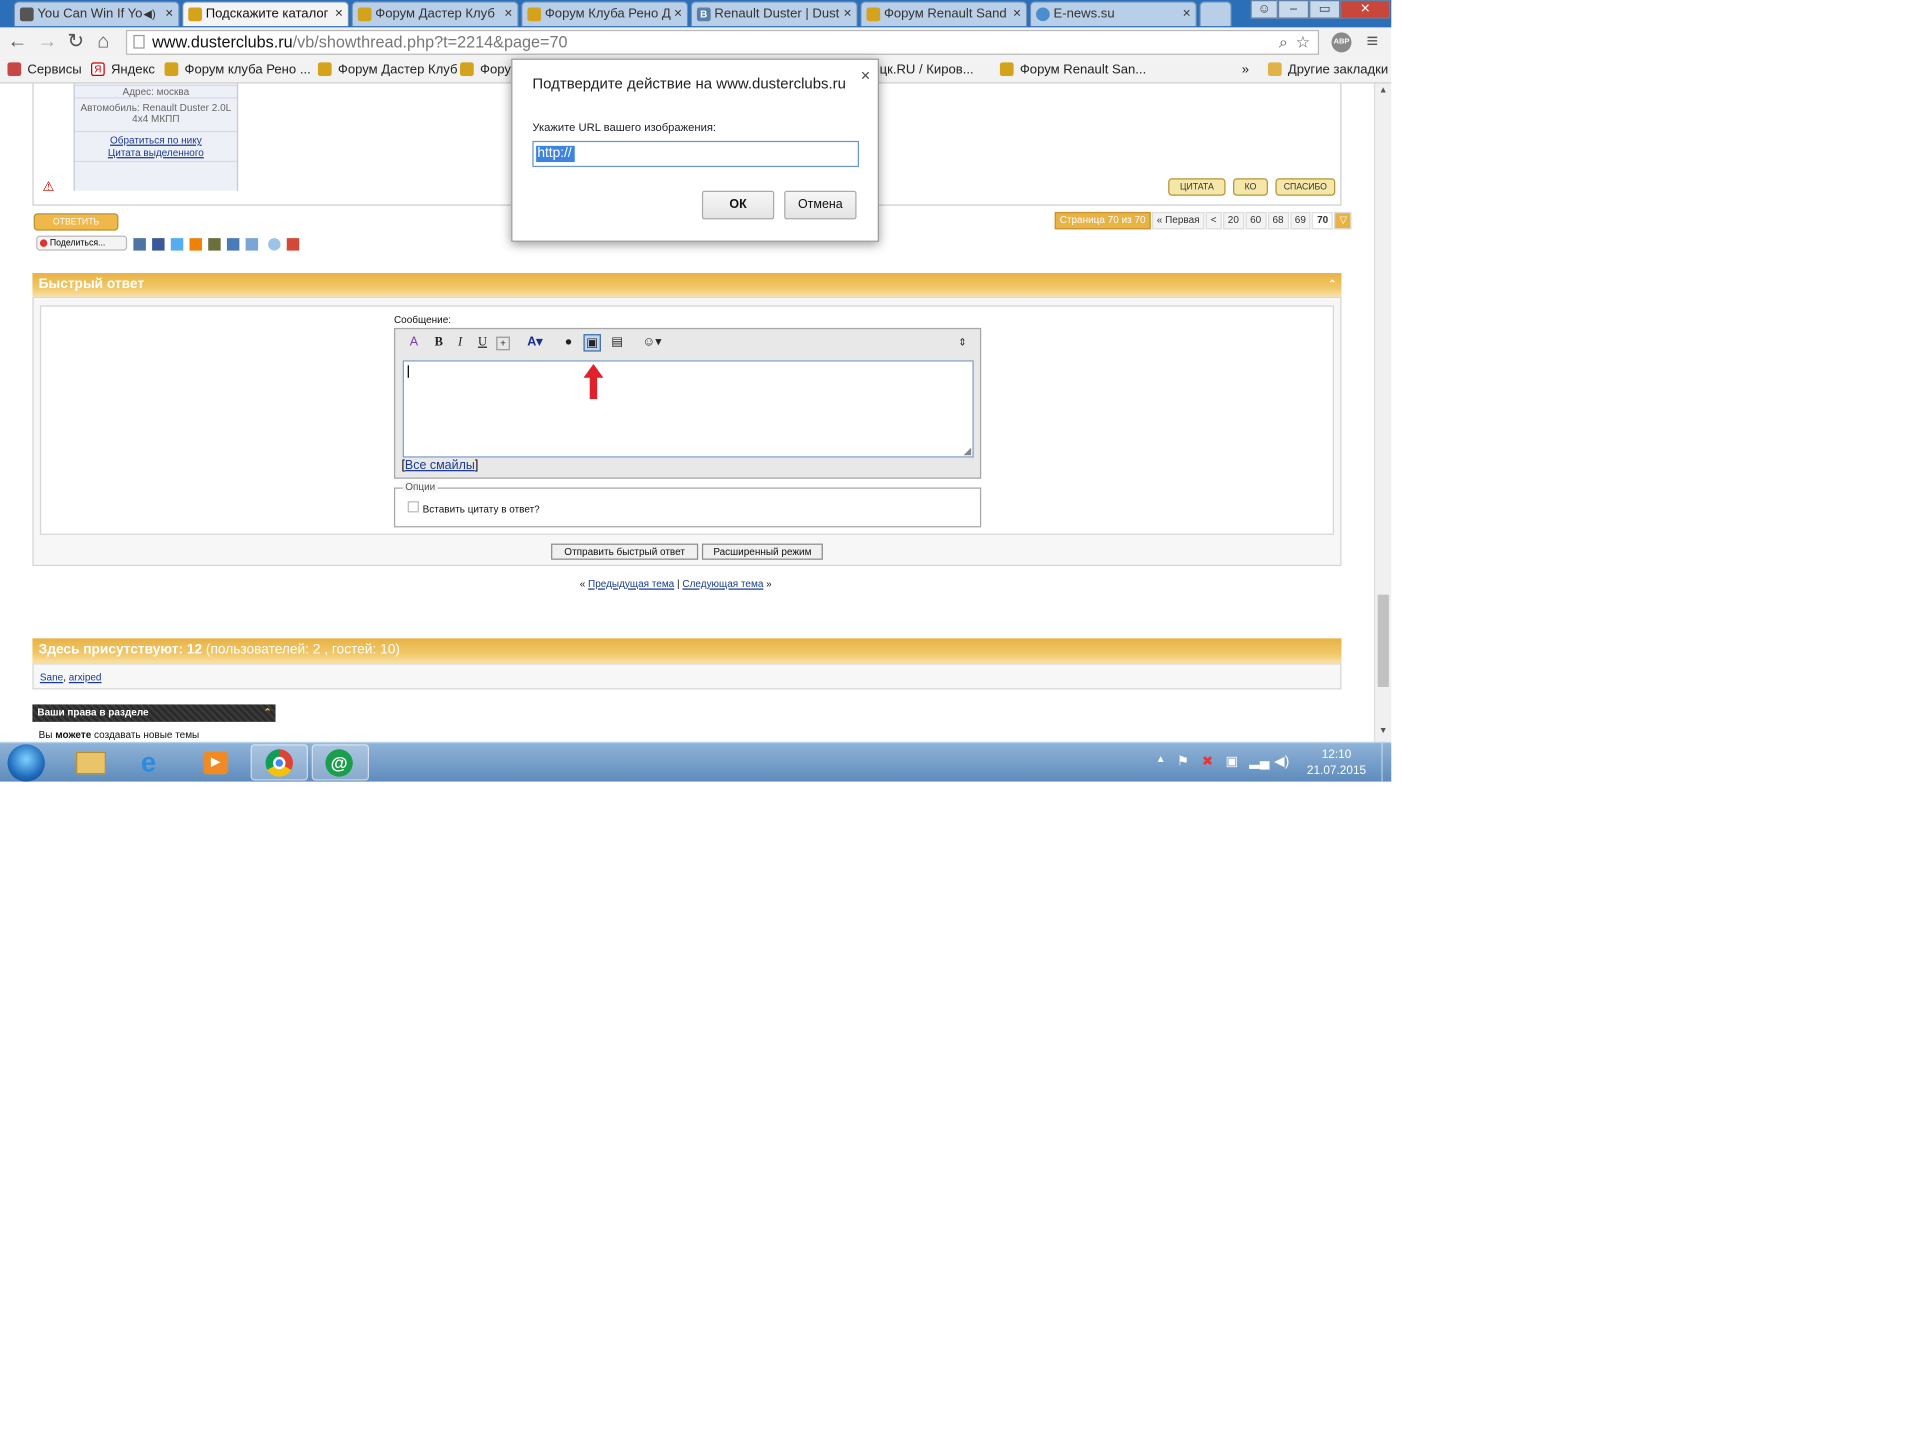 This screenshot has width=1920, height=1440. I want to click on submit-quick-reply-button: Отправить быстрый ответ, so click(625, 551).